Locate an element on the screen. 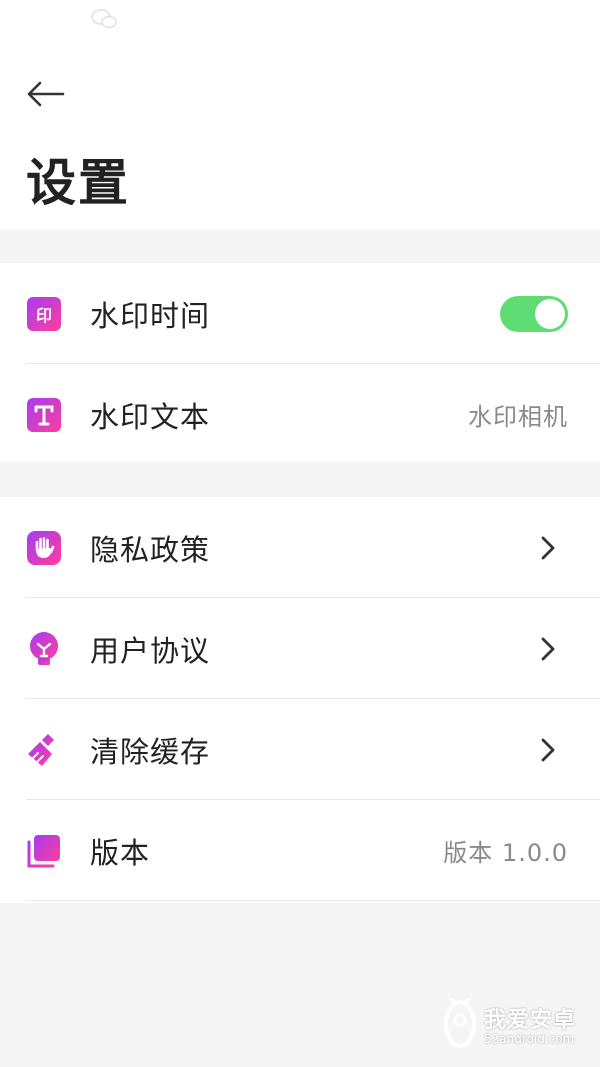  svg-text: 印 is located at coordinates (44, 315).